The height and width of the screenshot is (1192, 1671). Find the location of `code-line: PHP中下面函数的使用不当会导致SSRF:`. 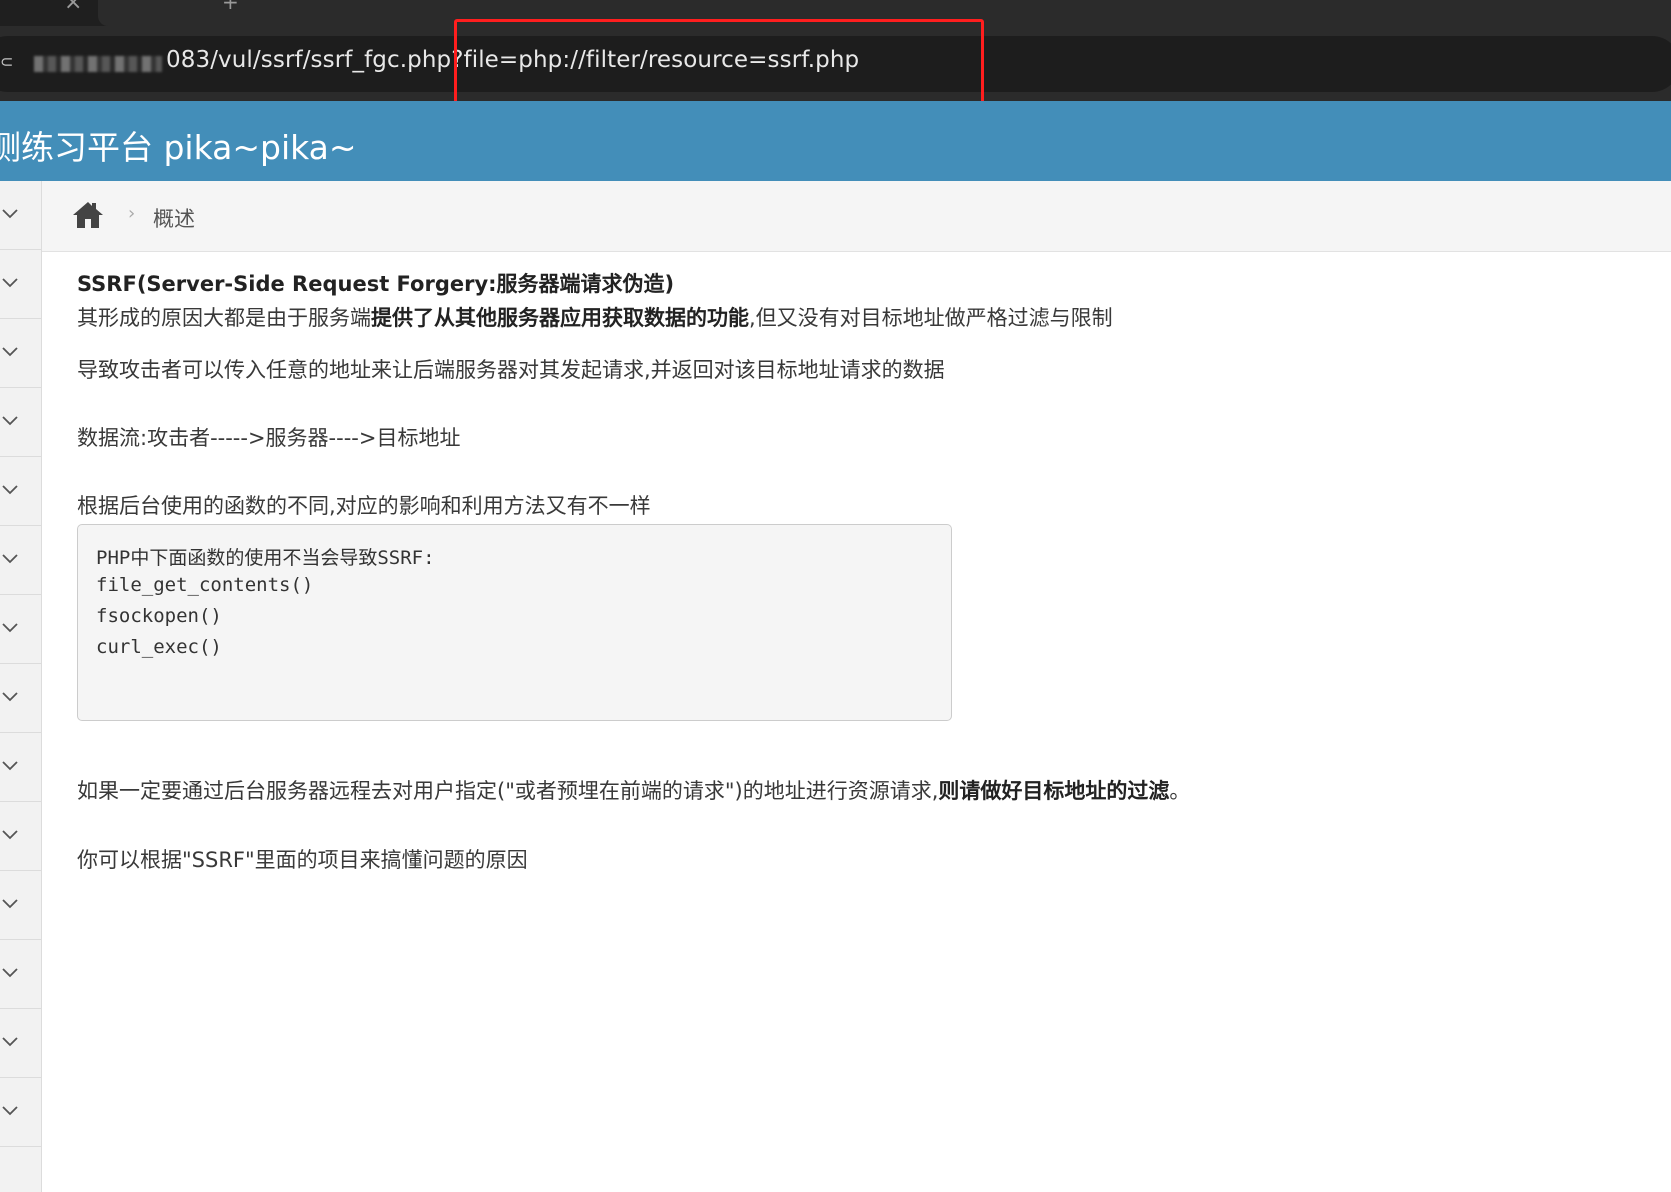

code-line: PHP中下面函数的使用不当会导致SSRF: is located at coordinates (265, 558).